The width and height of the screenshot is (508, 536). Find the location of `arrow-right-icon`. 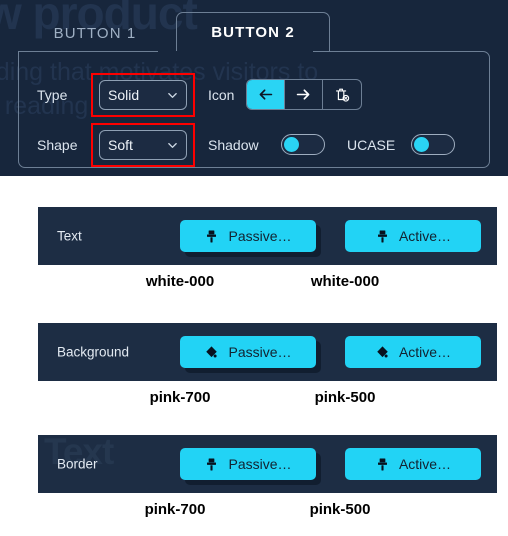

arrow-right-icon is located at coordinates (303, 94).